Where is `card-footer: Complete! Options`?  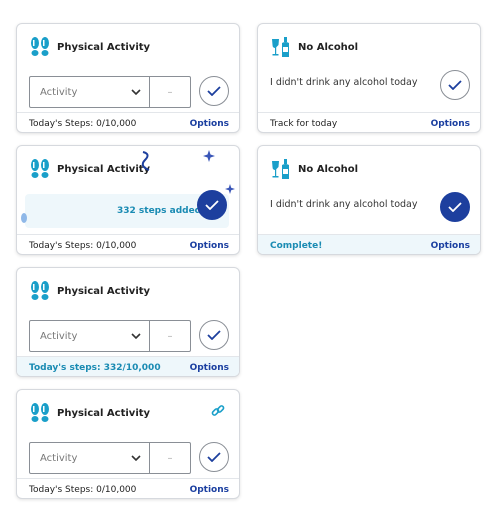 card-footer: Complete! Options is located at coordinates (369, 244).